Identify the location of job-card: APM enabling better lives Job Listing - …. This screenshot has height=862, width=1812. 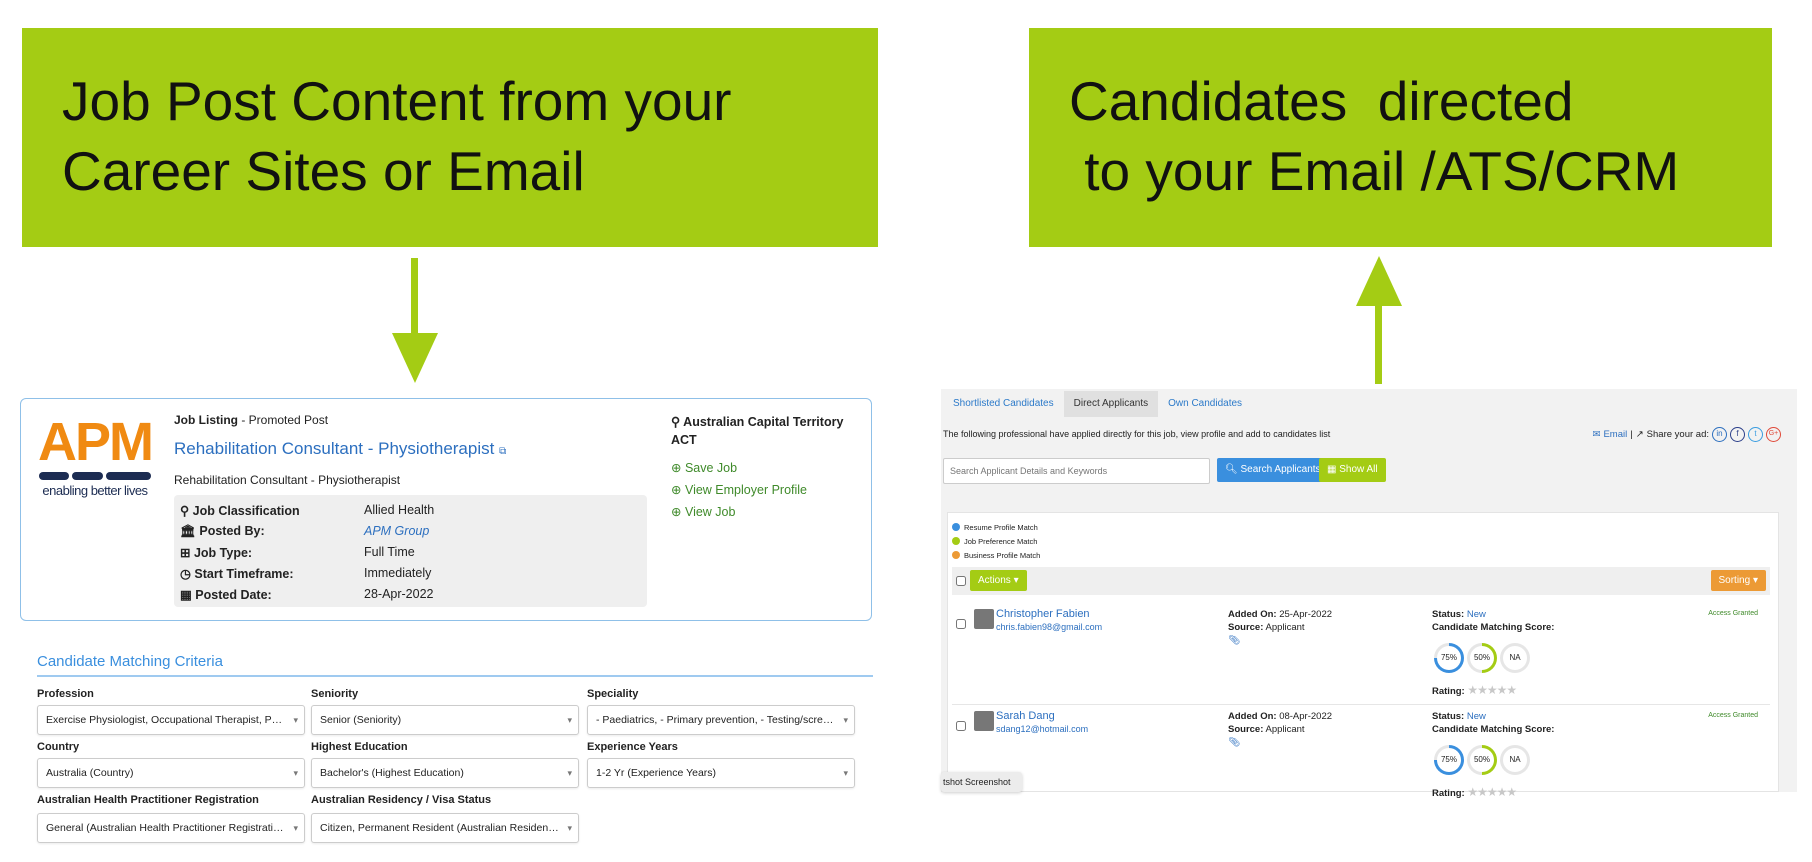
(446, 509).